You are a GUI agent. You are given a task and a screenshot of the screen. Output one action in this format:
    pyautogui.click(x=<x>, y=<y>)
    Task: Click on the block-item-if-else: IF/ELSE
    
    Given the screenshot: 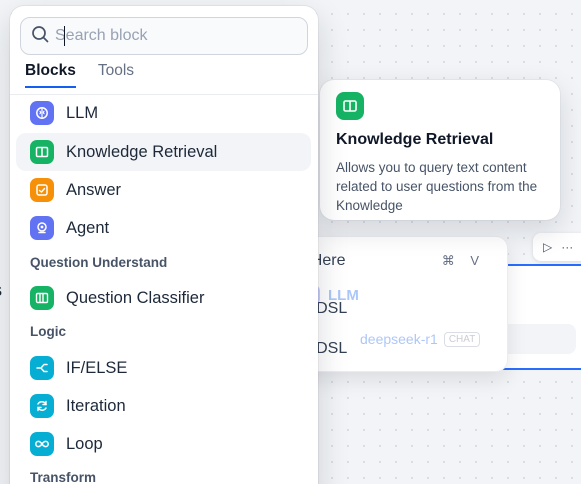 What is the action you would take?
    pyautogui.click(x=163, y=368)
    